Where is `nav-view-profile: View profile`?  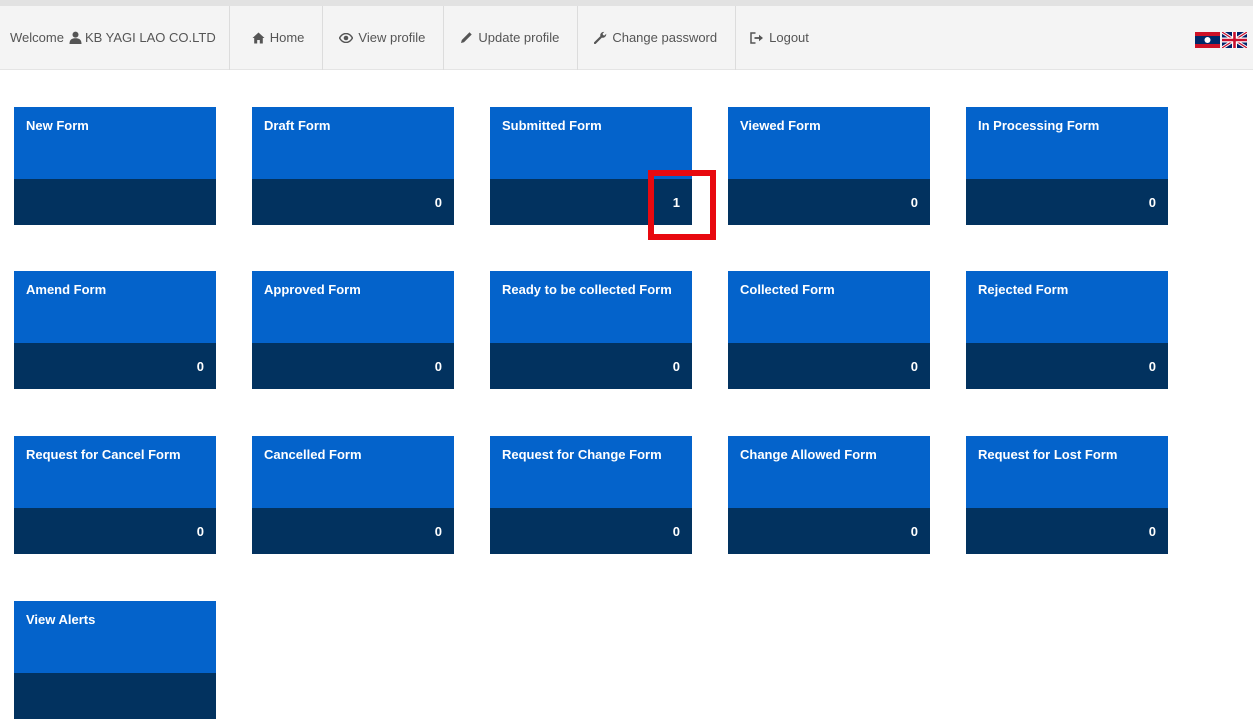 nav-view-profile: View profile is located at coordinates (384, 37).